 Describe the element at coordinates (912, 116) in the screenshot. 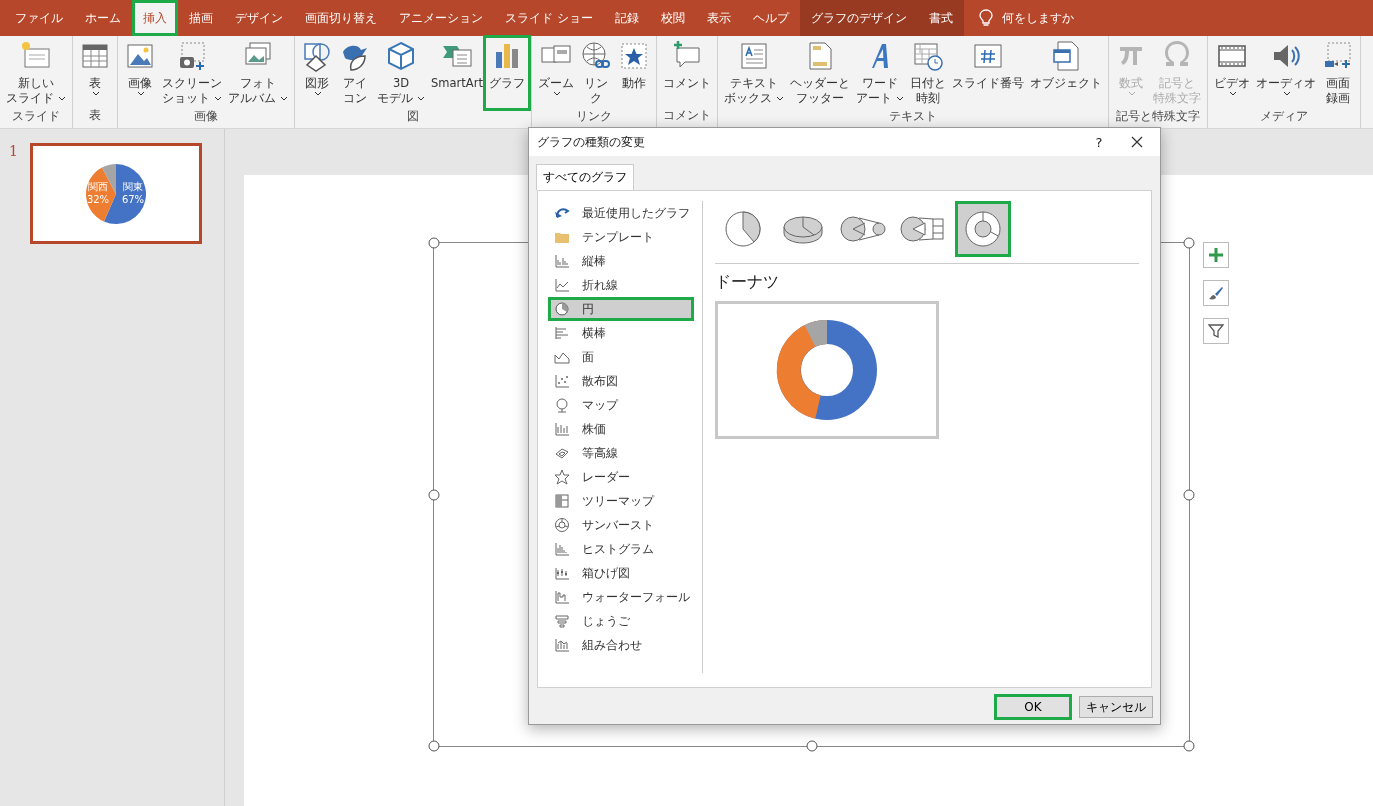

I see `ribbon-group-label: テキスト` at that location.